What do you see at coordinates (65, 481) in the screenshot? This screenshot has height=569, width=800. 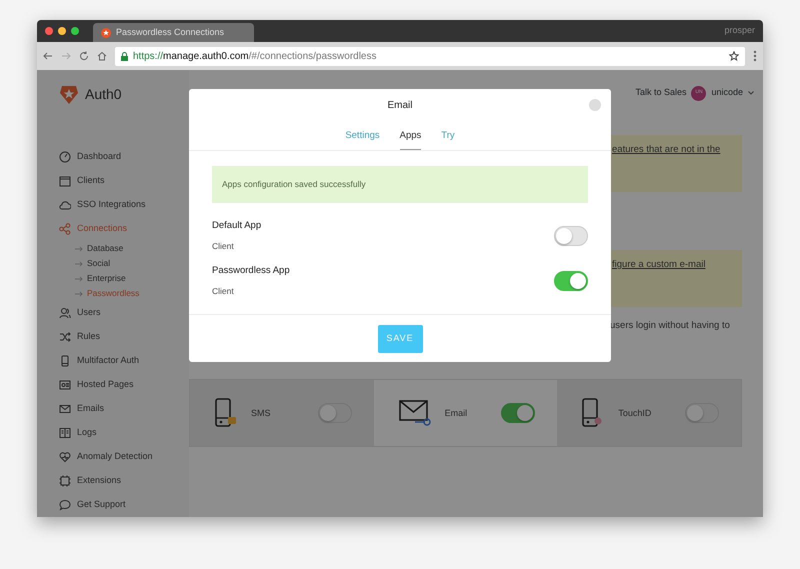 I see `chip-icon` at bounding box center [65, 481].